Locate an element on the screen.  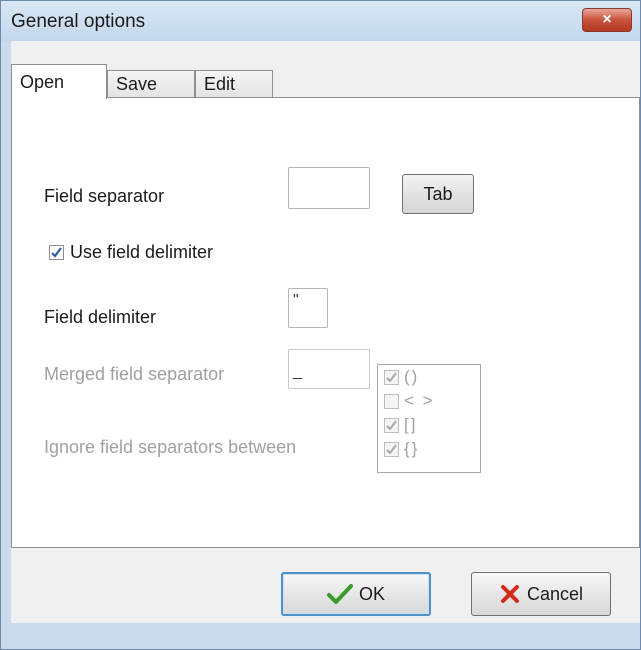
list-item: {} is located at coordinates (401, 449).